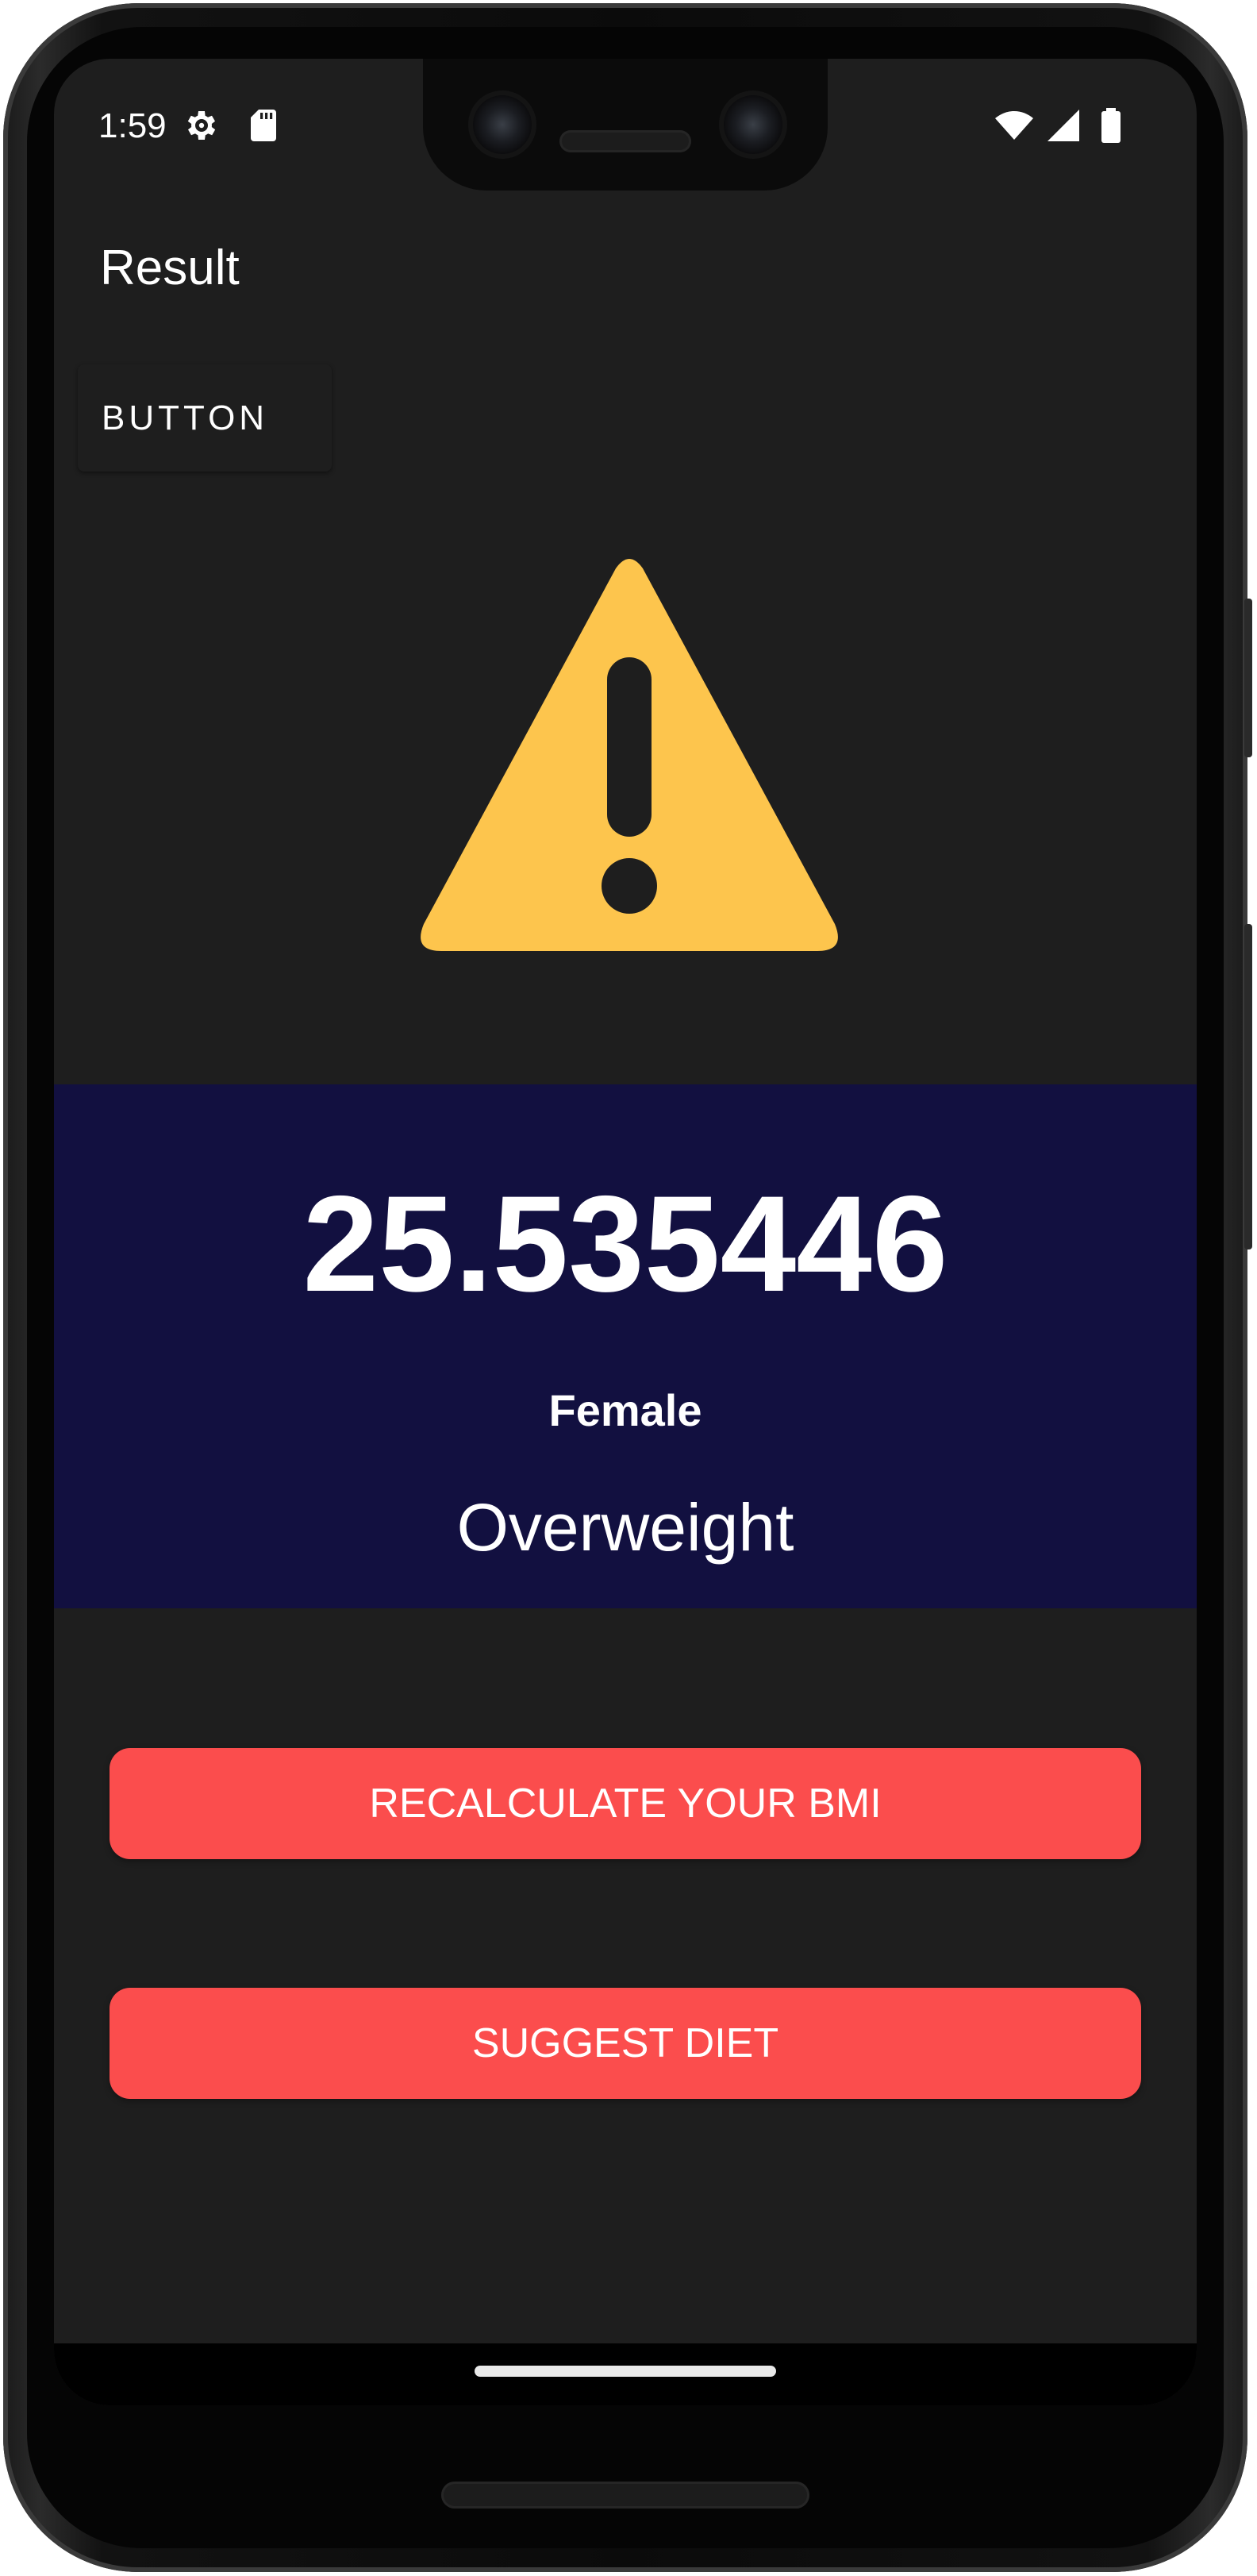  I want to click on suggest-diet-button: SUGGEST DIET, so click(625, 2043).